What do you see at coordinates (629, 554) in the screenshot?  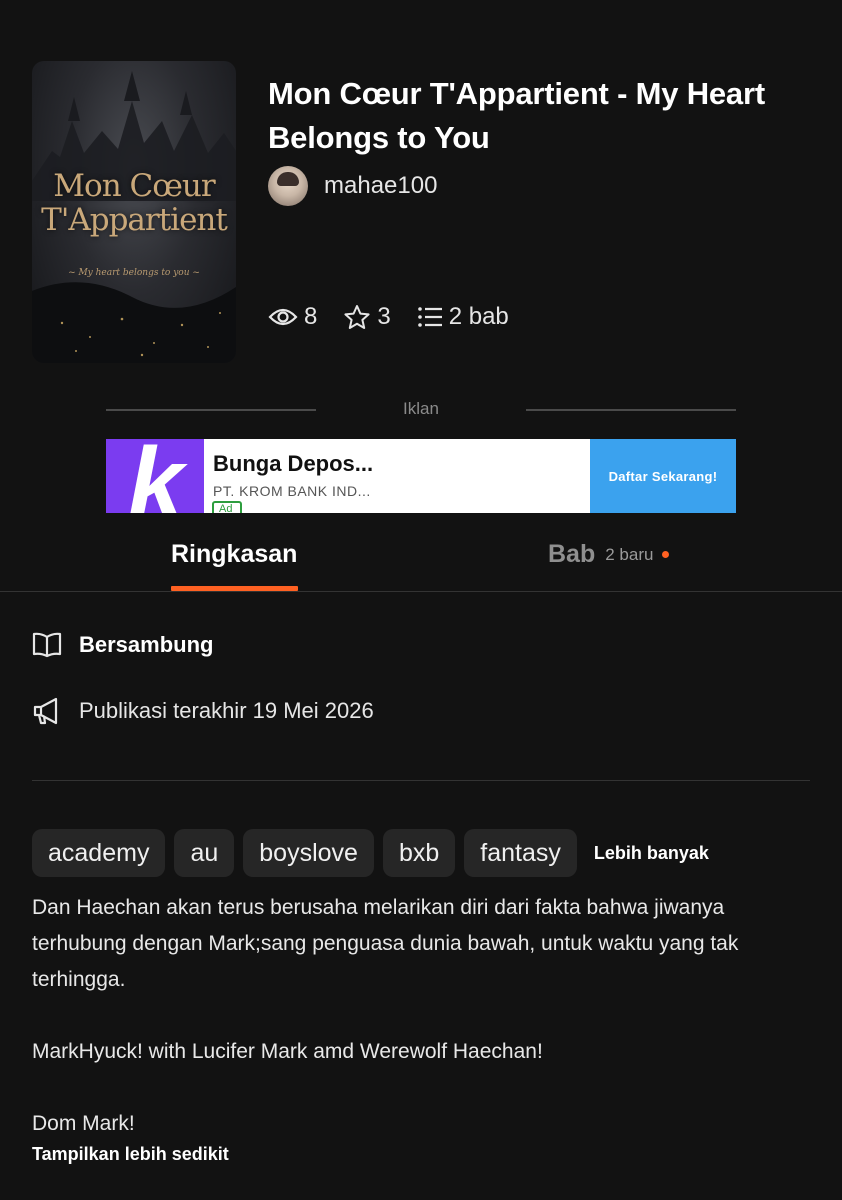 I see `new-chapters-count: 2 baru` at bounding box center [629, 554].